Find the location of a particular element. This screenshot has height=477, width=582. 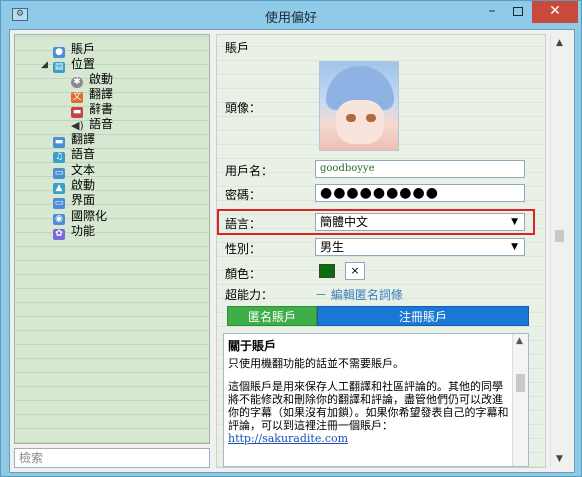

tree-item-i18n: ◉ 國際化 is located at coordinates (80, 217).